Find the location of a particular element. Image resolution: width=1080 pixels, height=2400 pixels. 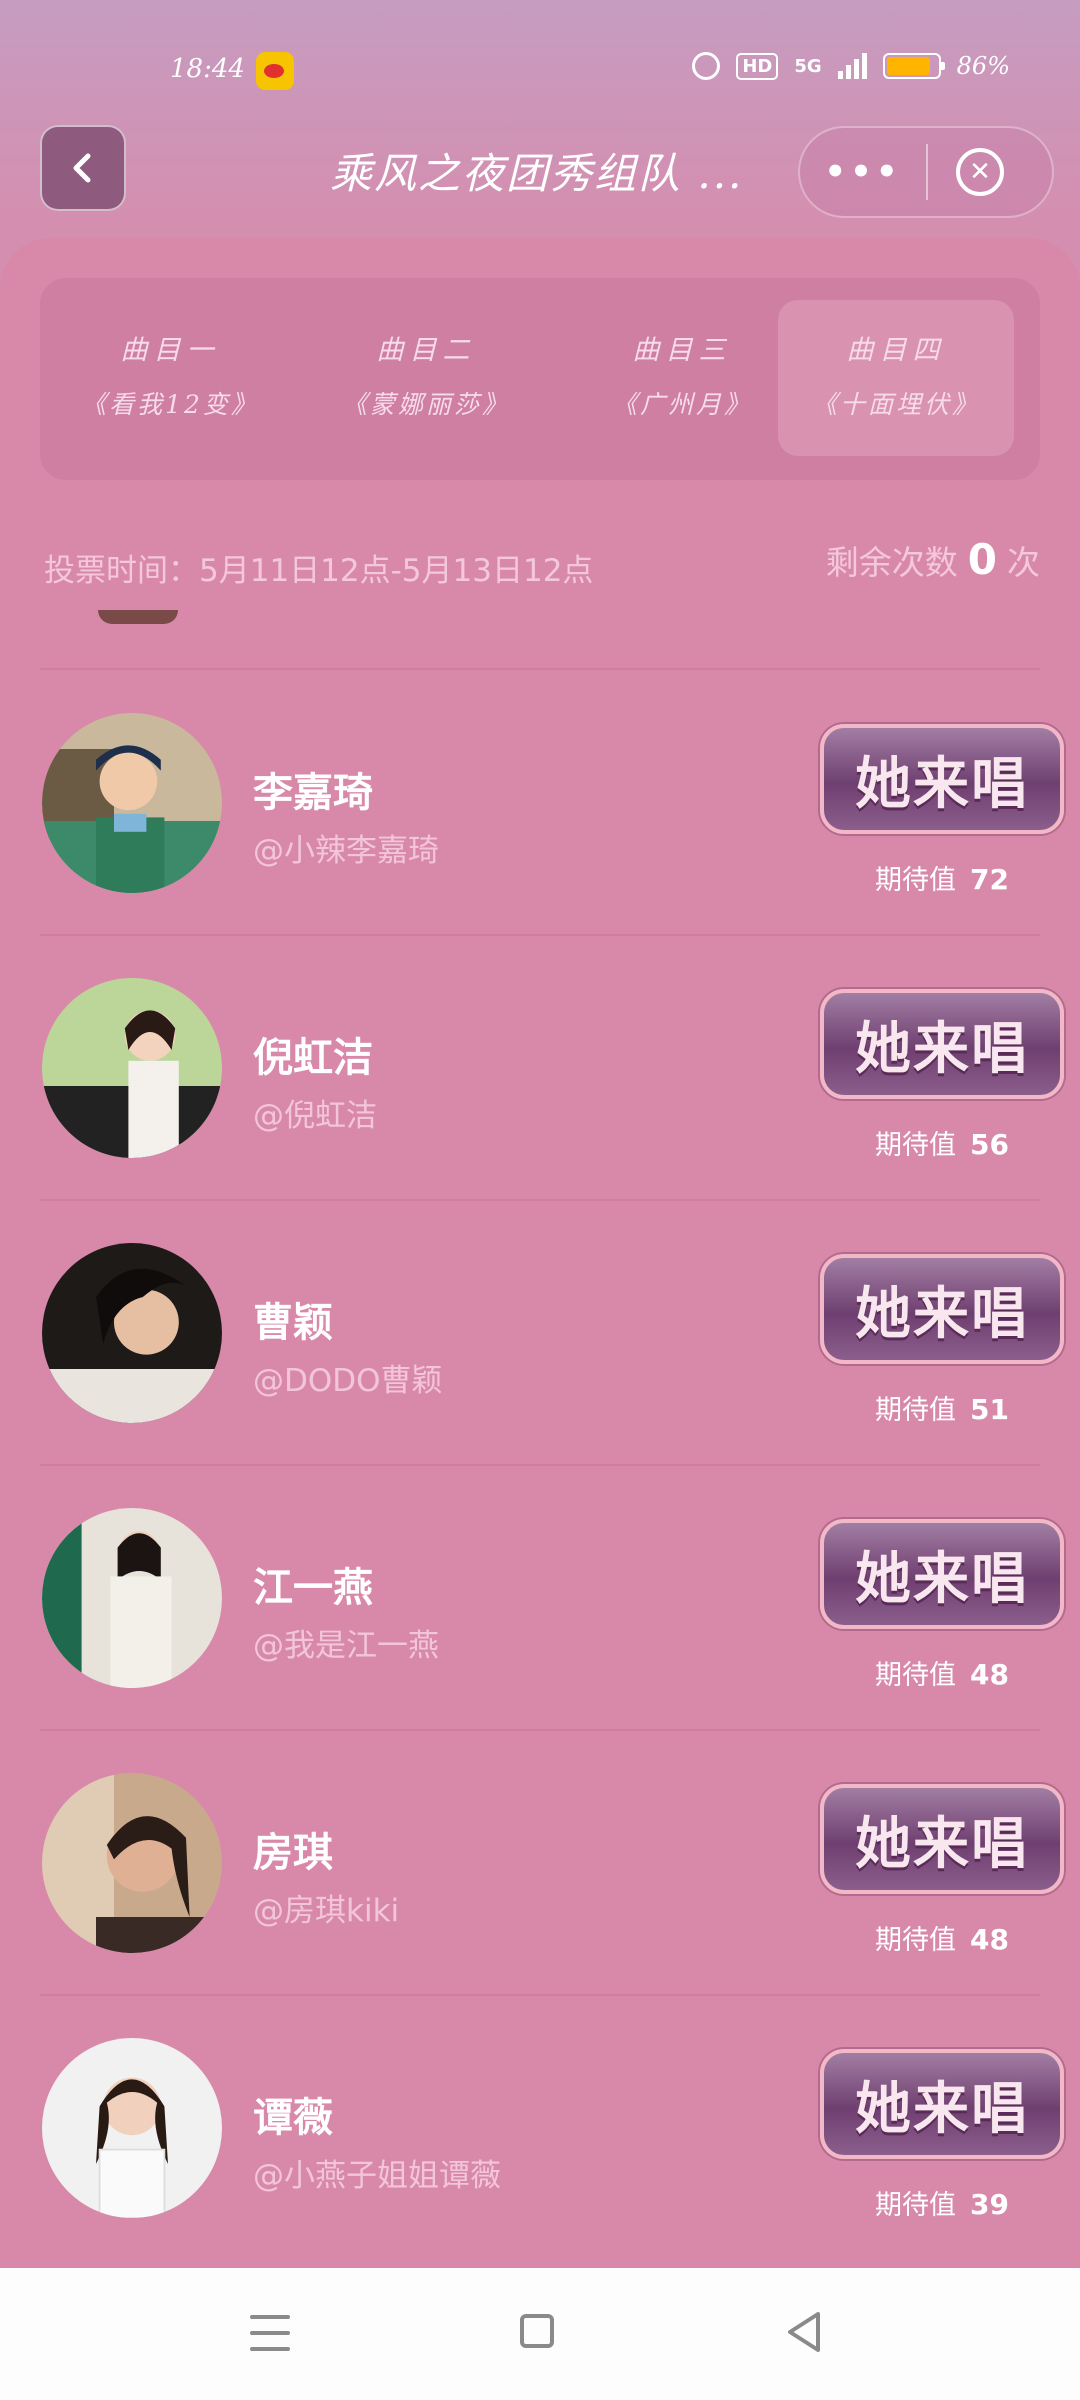

candidate-handle: @小辣李嘉琦 is located at coordinates (346, 847).